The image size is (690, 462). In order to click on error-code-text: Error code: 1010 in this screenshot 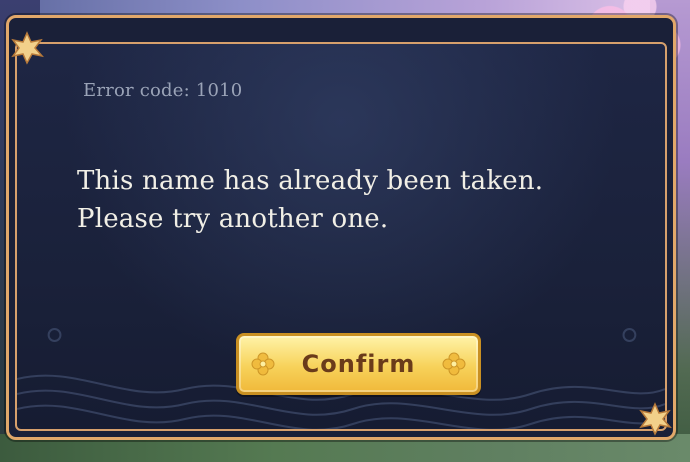, I will do `click(163, 90)`.